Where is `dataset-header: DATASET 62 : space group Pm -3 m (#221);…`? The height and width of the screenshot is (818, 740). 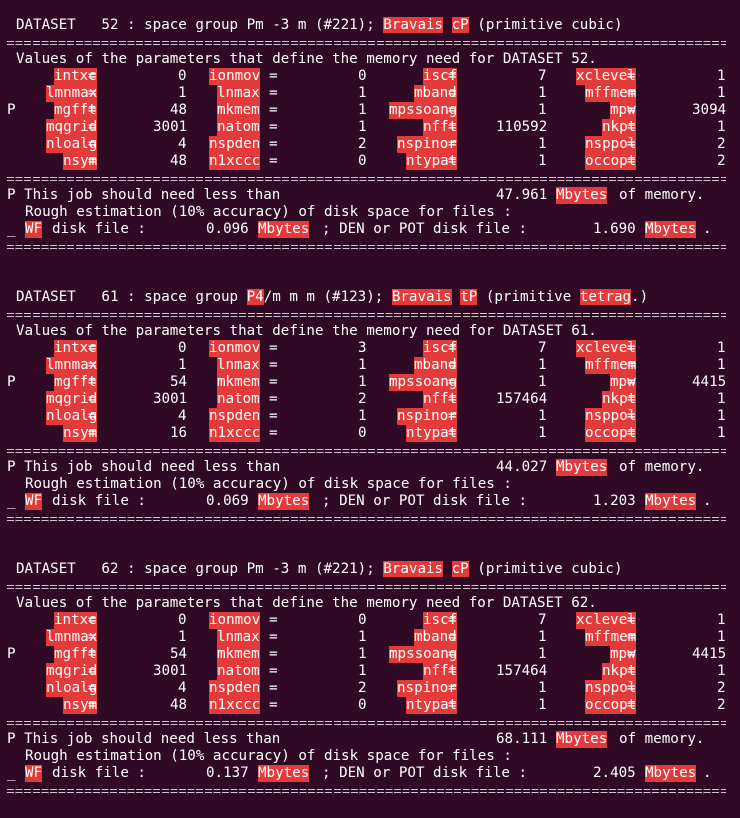 dataset-header: DATASET 62 : space group Pm -3 m (#221);… is located at coordinates (370, 569).